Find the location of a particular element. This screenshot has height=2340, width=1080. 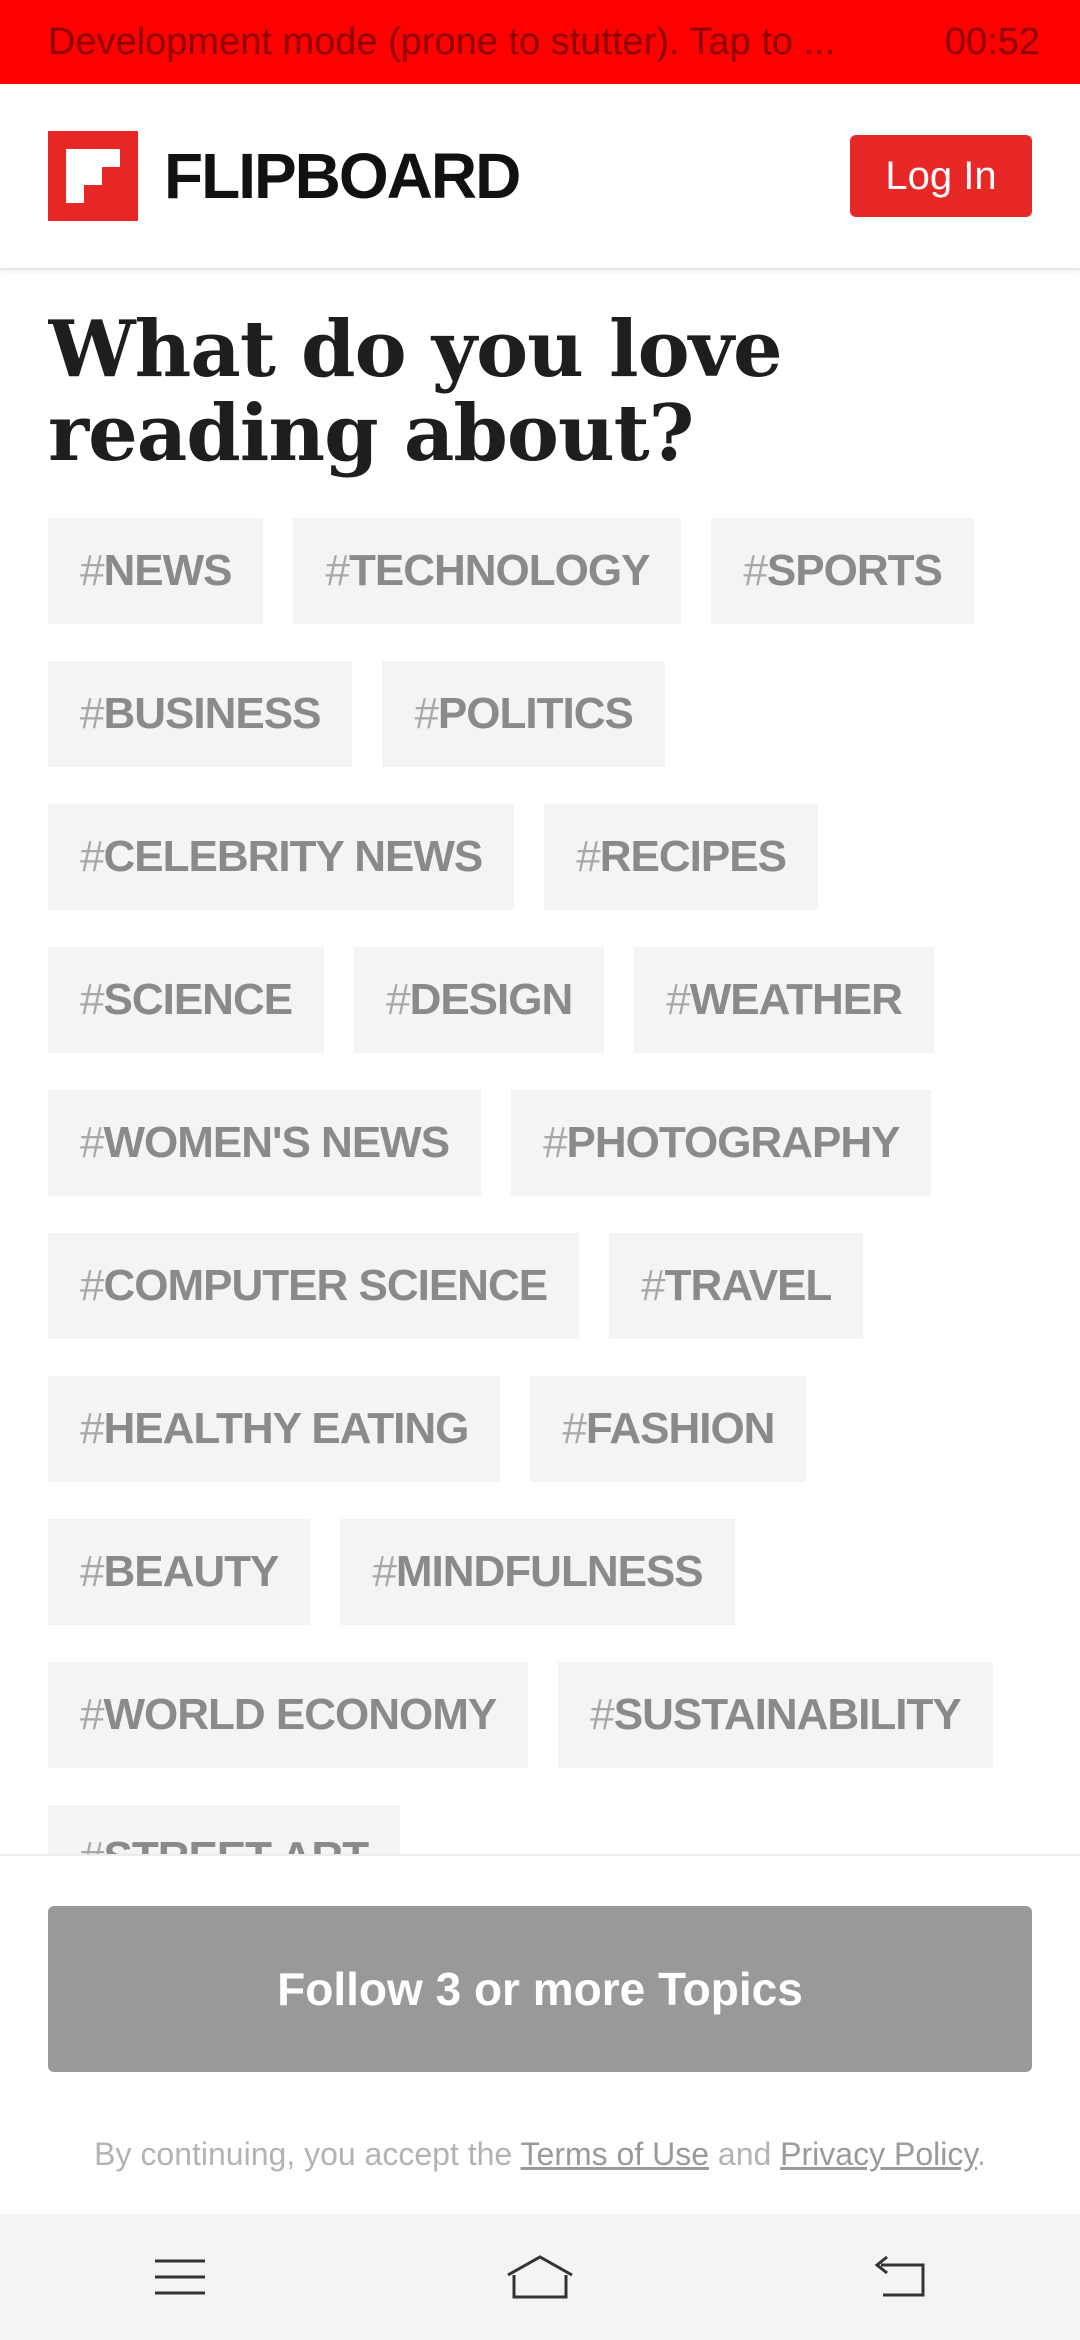

topic-chip: #STREET ART is located at coordinates (224, 1829).